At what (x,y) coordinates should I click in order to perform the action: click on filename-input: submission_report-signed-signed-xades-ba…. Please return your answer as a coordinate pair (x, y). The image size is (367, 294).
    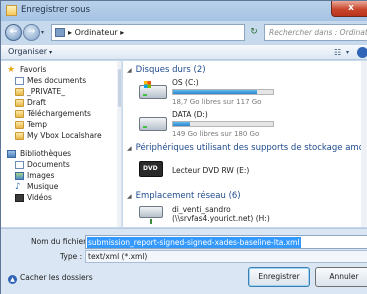
    Looking at the image, I should click on (226, 242).